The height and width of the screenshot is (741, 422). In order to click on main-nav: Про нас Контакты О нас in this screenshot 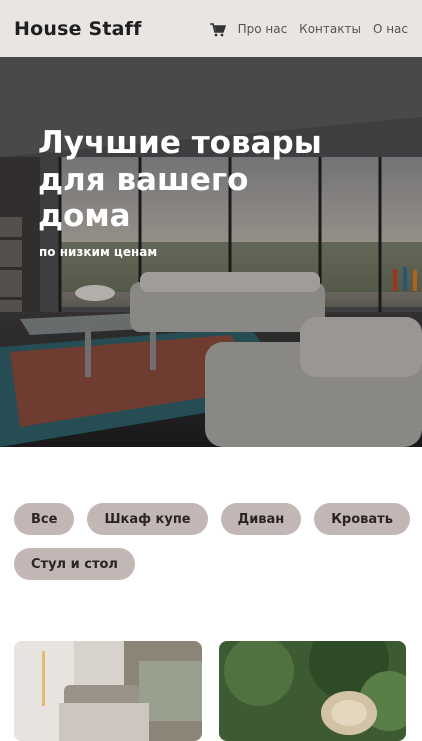, I will do `click(308, 29)`.